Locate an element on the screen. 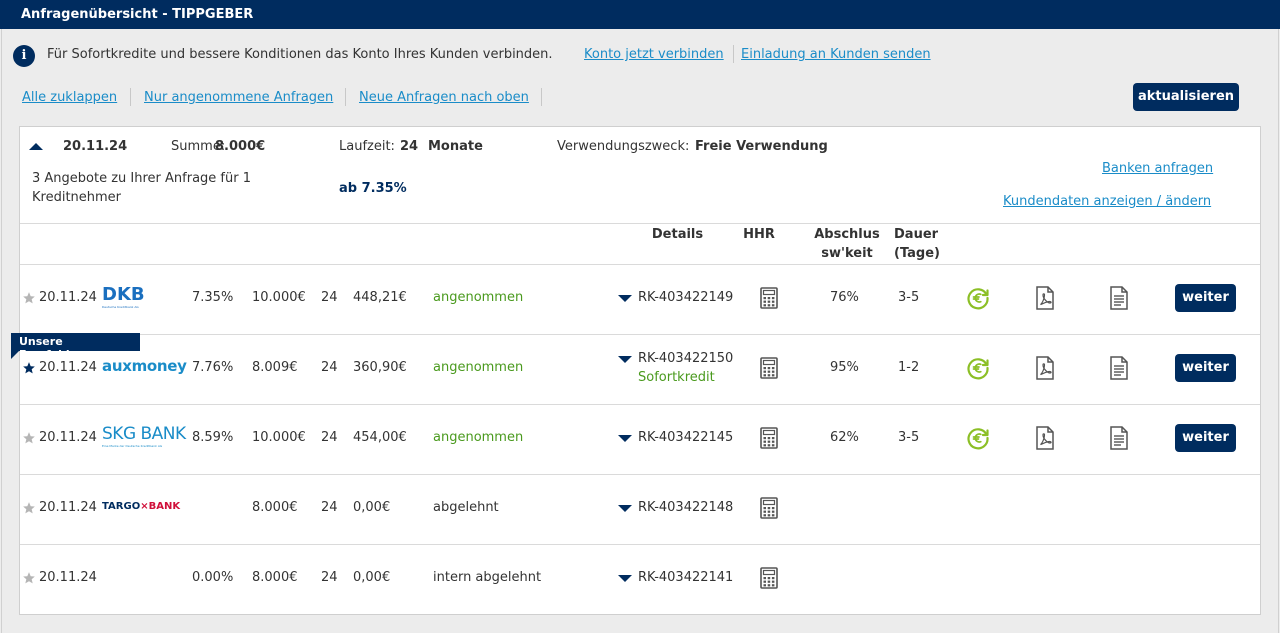 The image size is (1280, 633). purpose-value: Freie Verwendung is located at coordinates (761, 146).